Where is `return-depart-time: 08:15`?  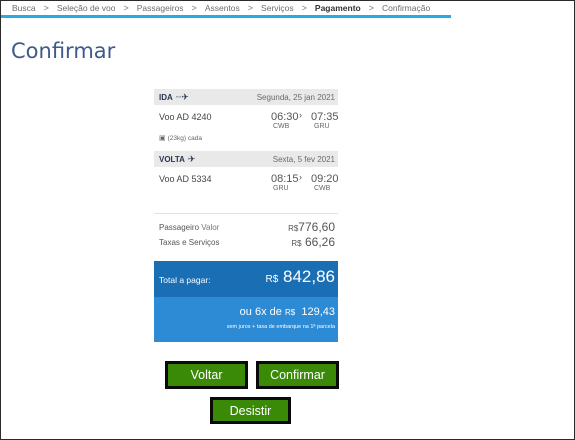 return-depart-time: 08:15 is located at coordinates (285, 179).